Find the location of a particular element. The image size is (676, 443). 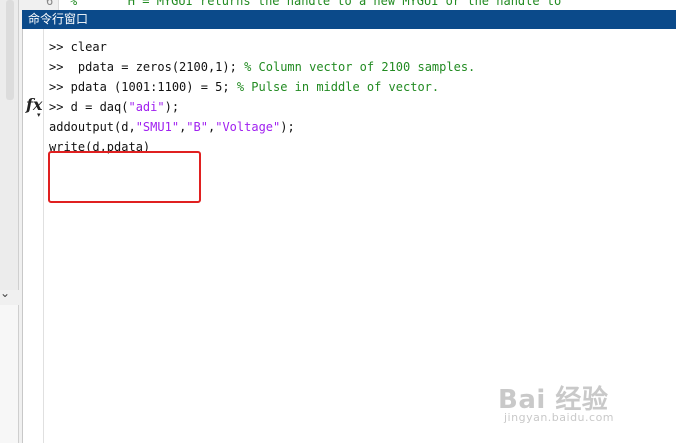

code-string: "adi" is located at coordinates (146, 107).